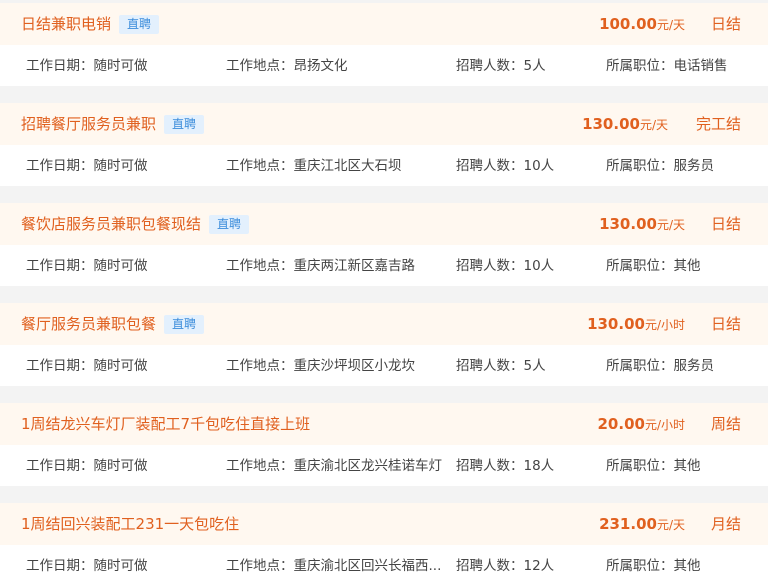  I want to click on job-title-text: 1周结龙兴车灯厂装配工7千包吃住直接上班, so click(165, 424).